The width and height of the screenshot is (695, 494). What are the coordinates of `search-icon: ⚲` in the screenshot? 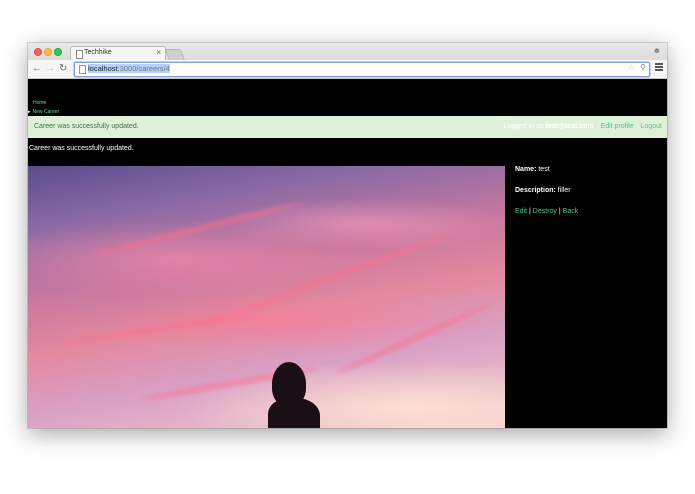 It's located at (643, 67).